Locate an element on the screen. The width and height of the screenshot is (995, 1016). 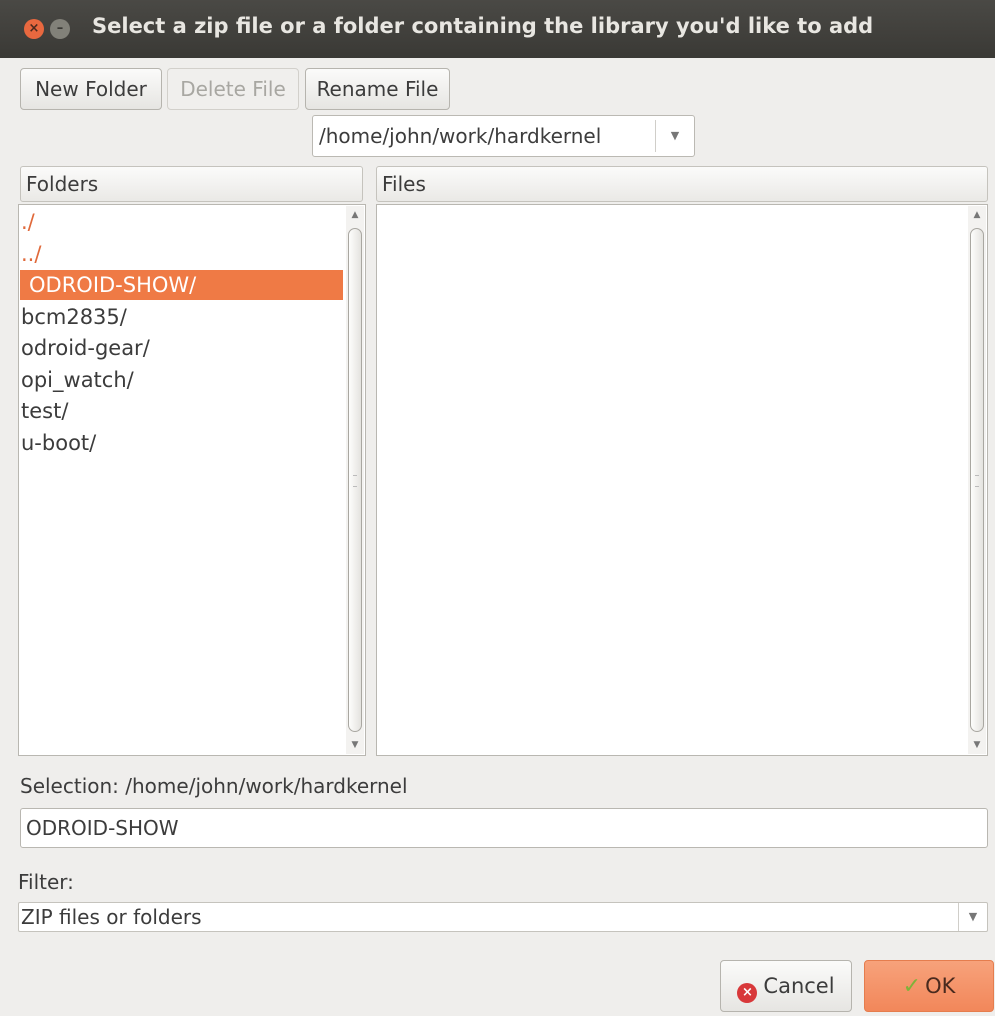
window-minimize-icon: – is located at coordinates (60, 29).